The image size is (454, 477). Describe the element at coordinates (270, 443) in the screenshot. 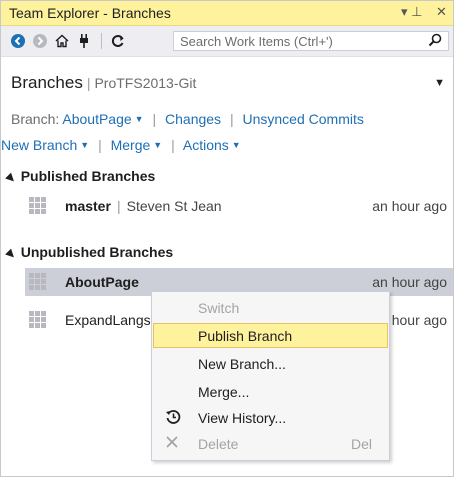

I see `menu-item-delete: Delete Del` at that location.